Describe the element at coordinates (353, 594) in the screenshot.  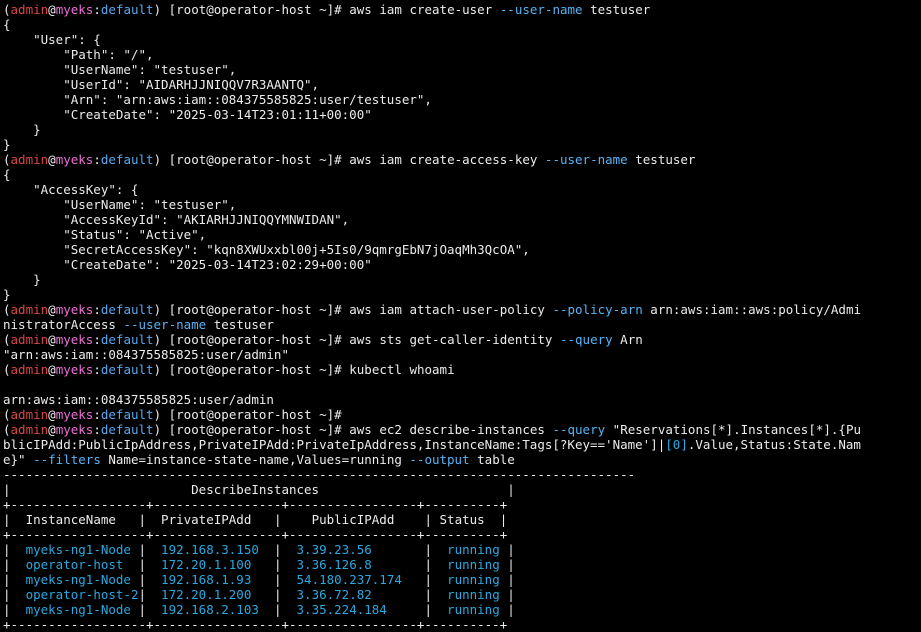
I see `table-cell-public-ip: 3.36.72.82` at that location.